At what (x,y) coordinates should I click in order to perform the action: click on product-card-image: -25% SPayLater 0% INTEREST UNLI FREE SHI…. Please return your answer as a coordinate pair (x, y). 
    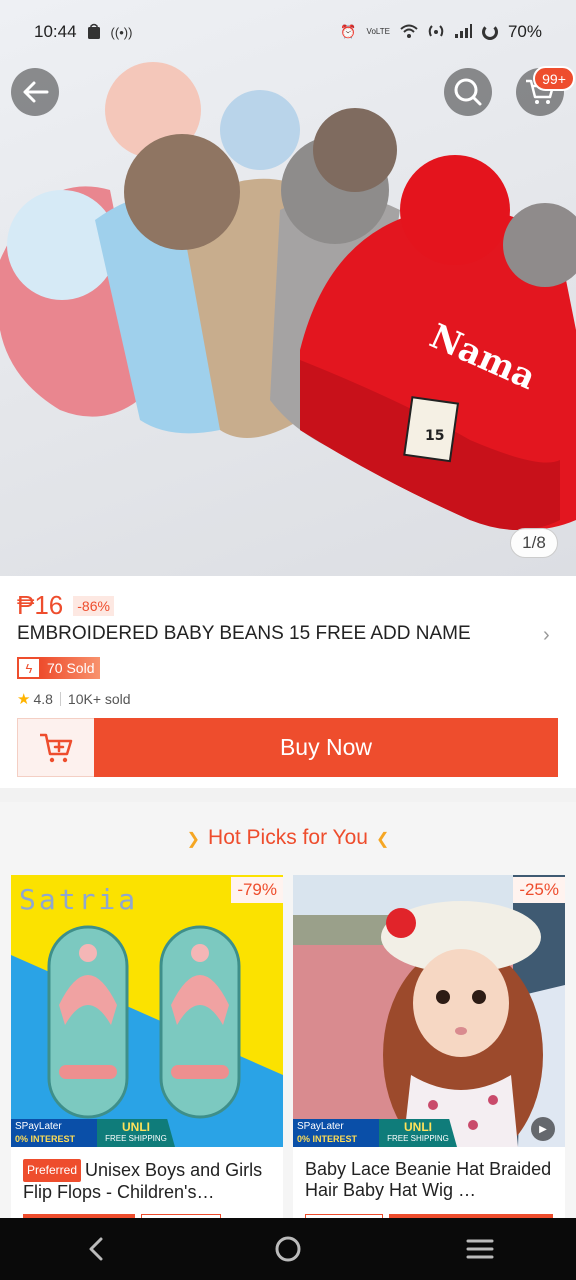
    Looking at the image, I should click on (429, 1011).